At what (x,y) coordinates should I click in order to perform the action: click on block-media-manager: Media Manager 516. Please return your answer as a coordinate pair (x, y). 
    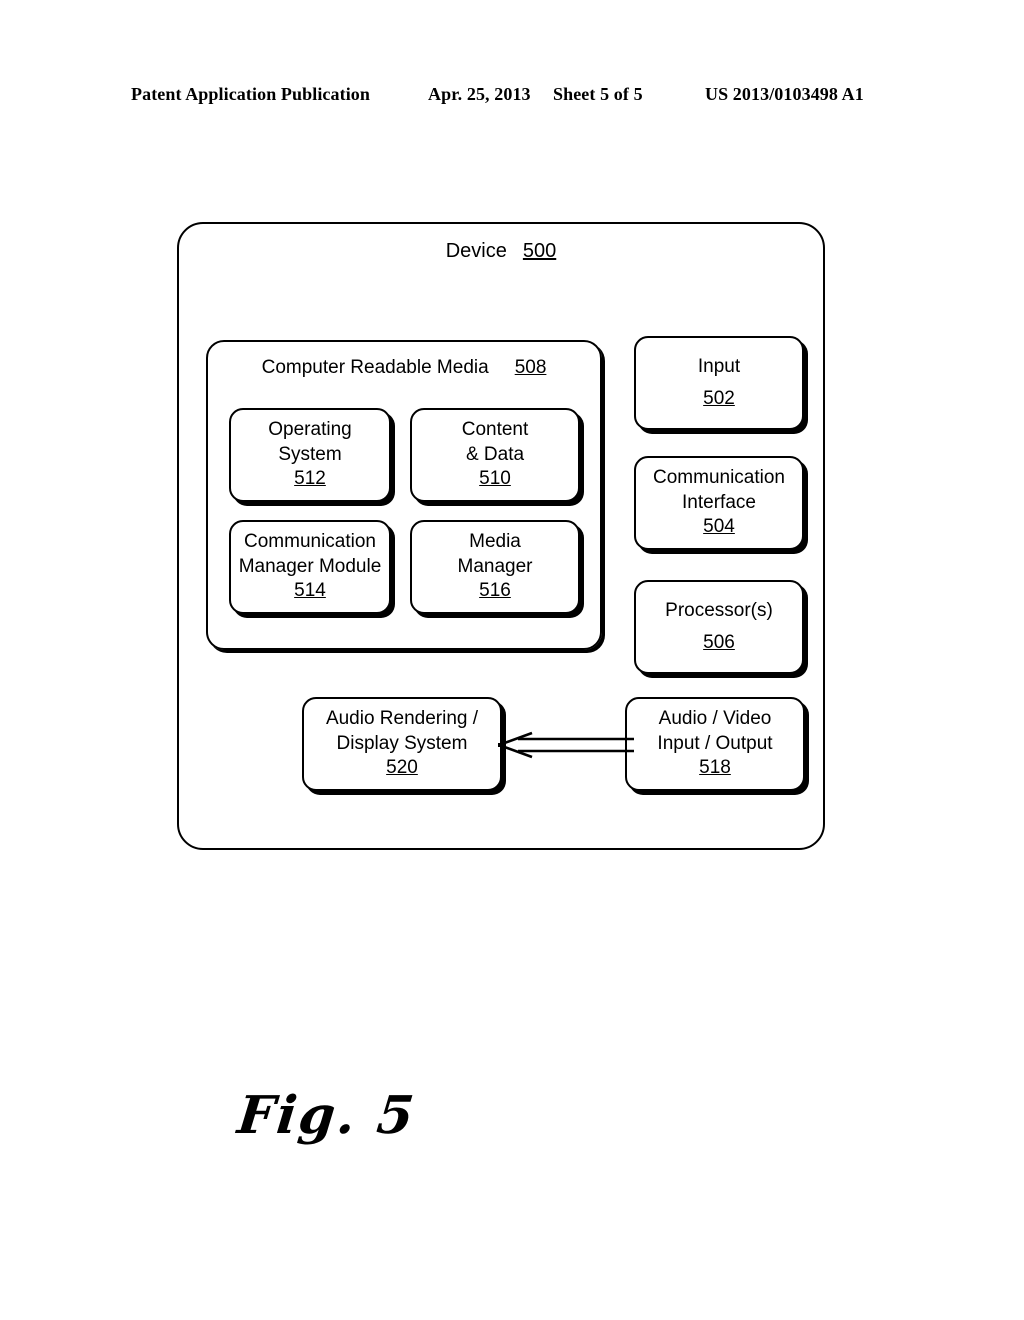
    Looking at the image, I should click on (495, 567).